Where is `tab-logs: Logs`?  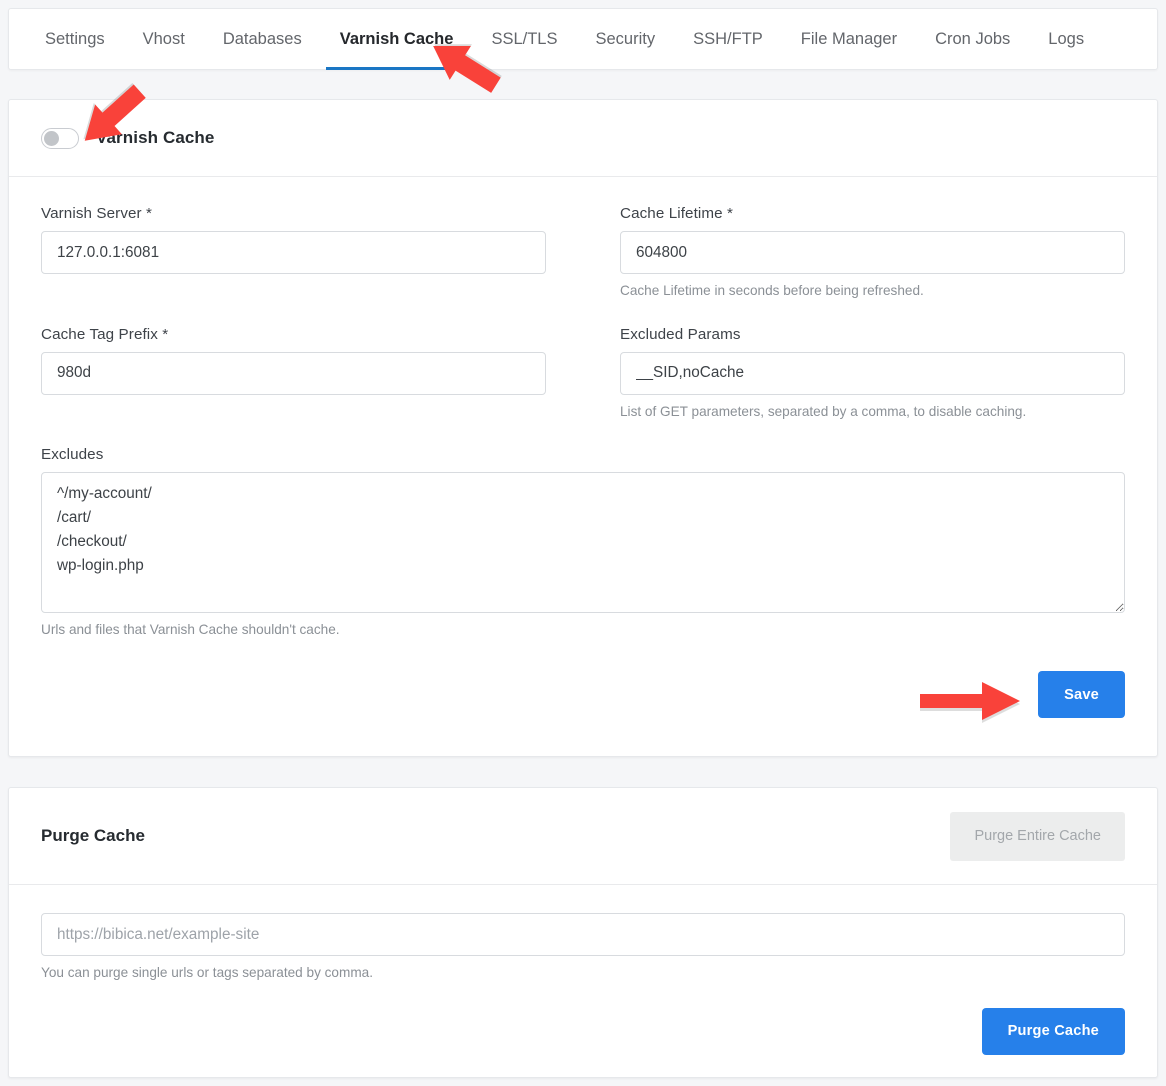
tab-logs: Logs is located at coordinates (1066, 39).